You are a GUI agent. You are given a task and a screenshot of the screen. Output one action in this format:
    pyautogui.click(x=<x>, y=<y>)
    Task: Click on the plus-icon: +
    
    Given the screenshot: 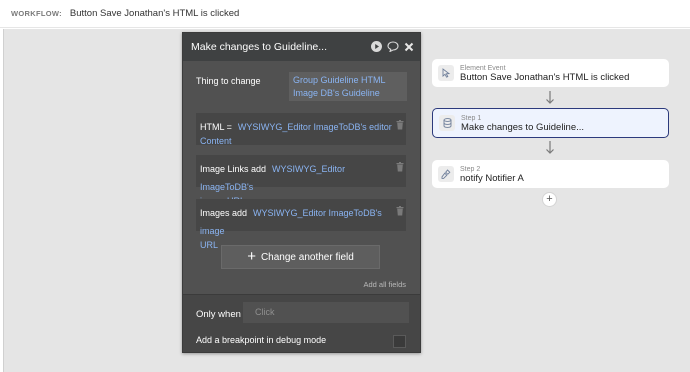 What is the action you would take?
    pyautogui.click(x=251, y=256)
    